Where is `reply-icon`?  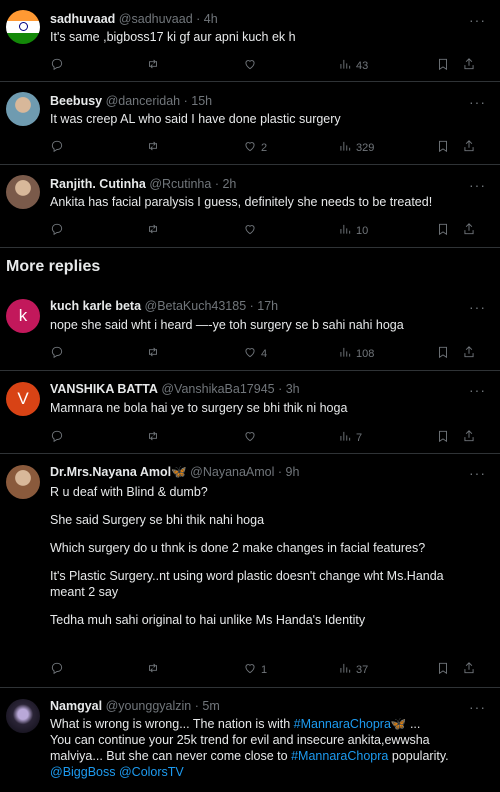
reply-icon is located at coordinates (57, 669).